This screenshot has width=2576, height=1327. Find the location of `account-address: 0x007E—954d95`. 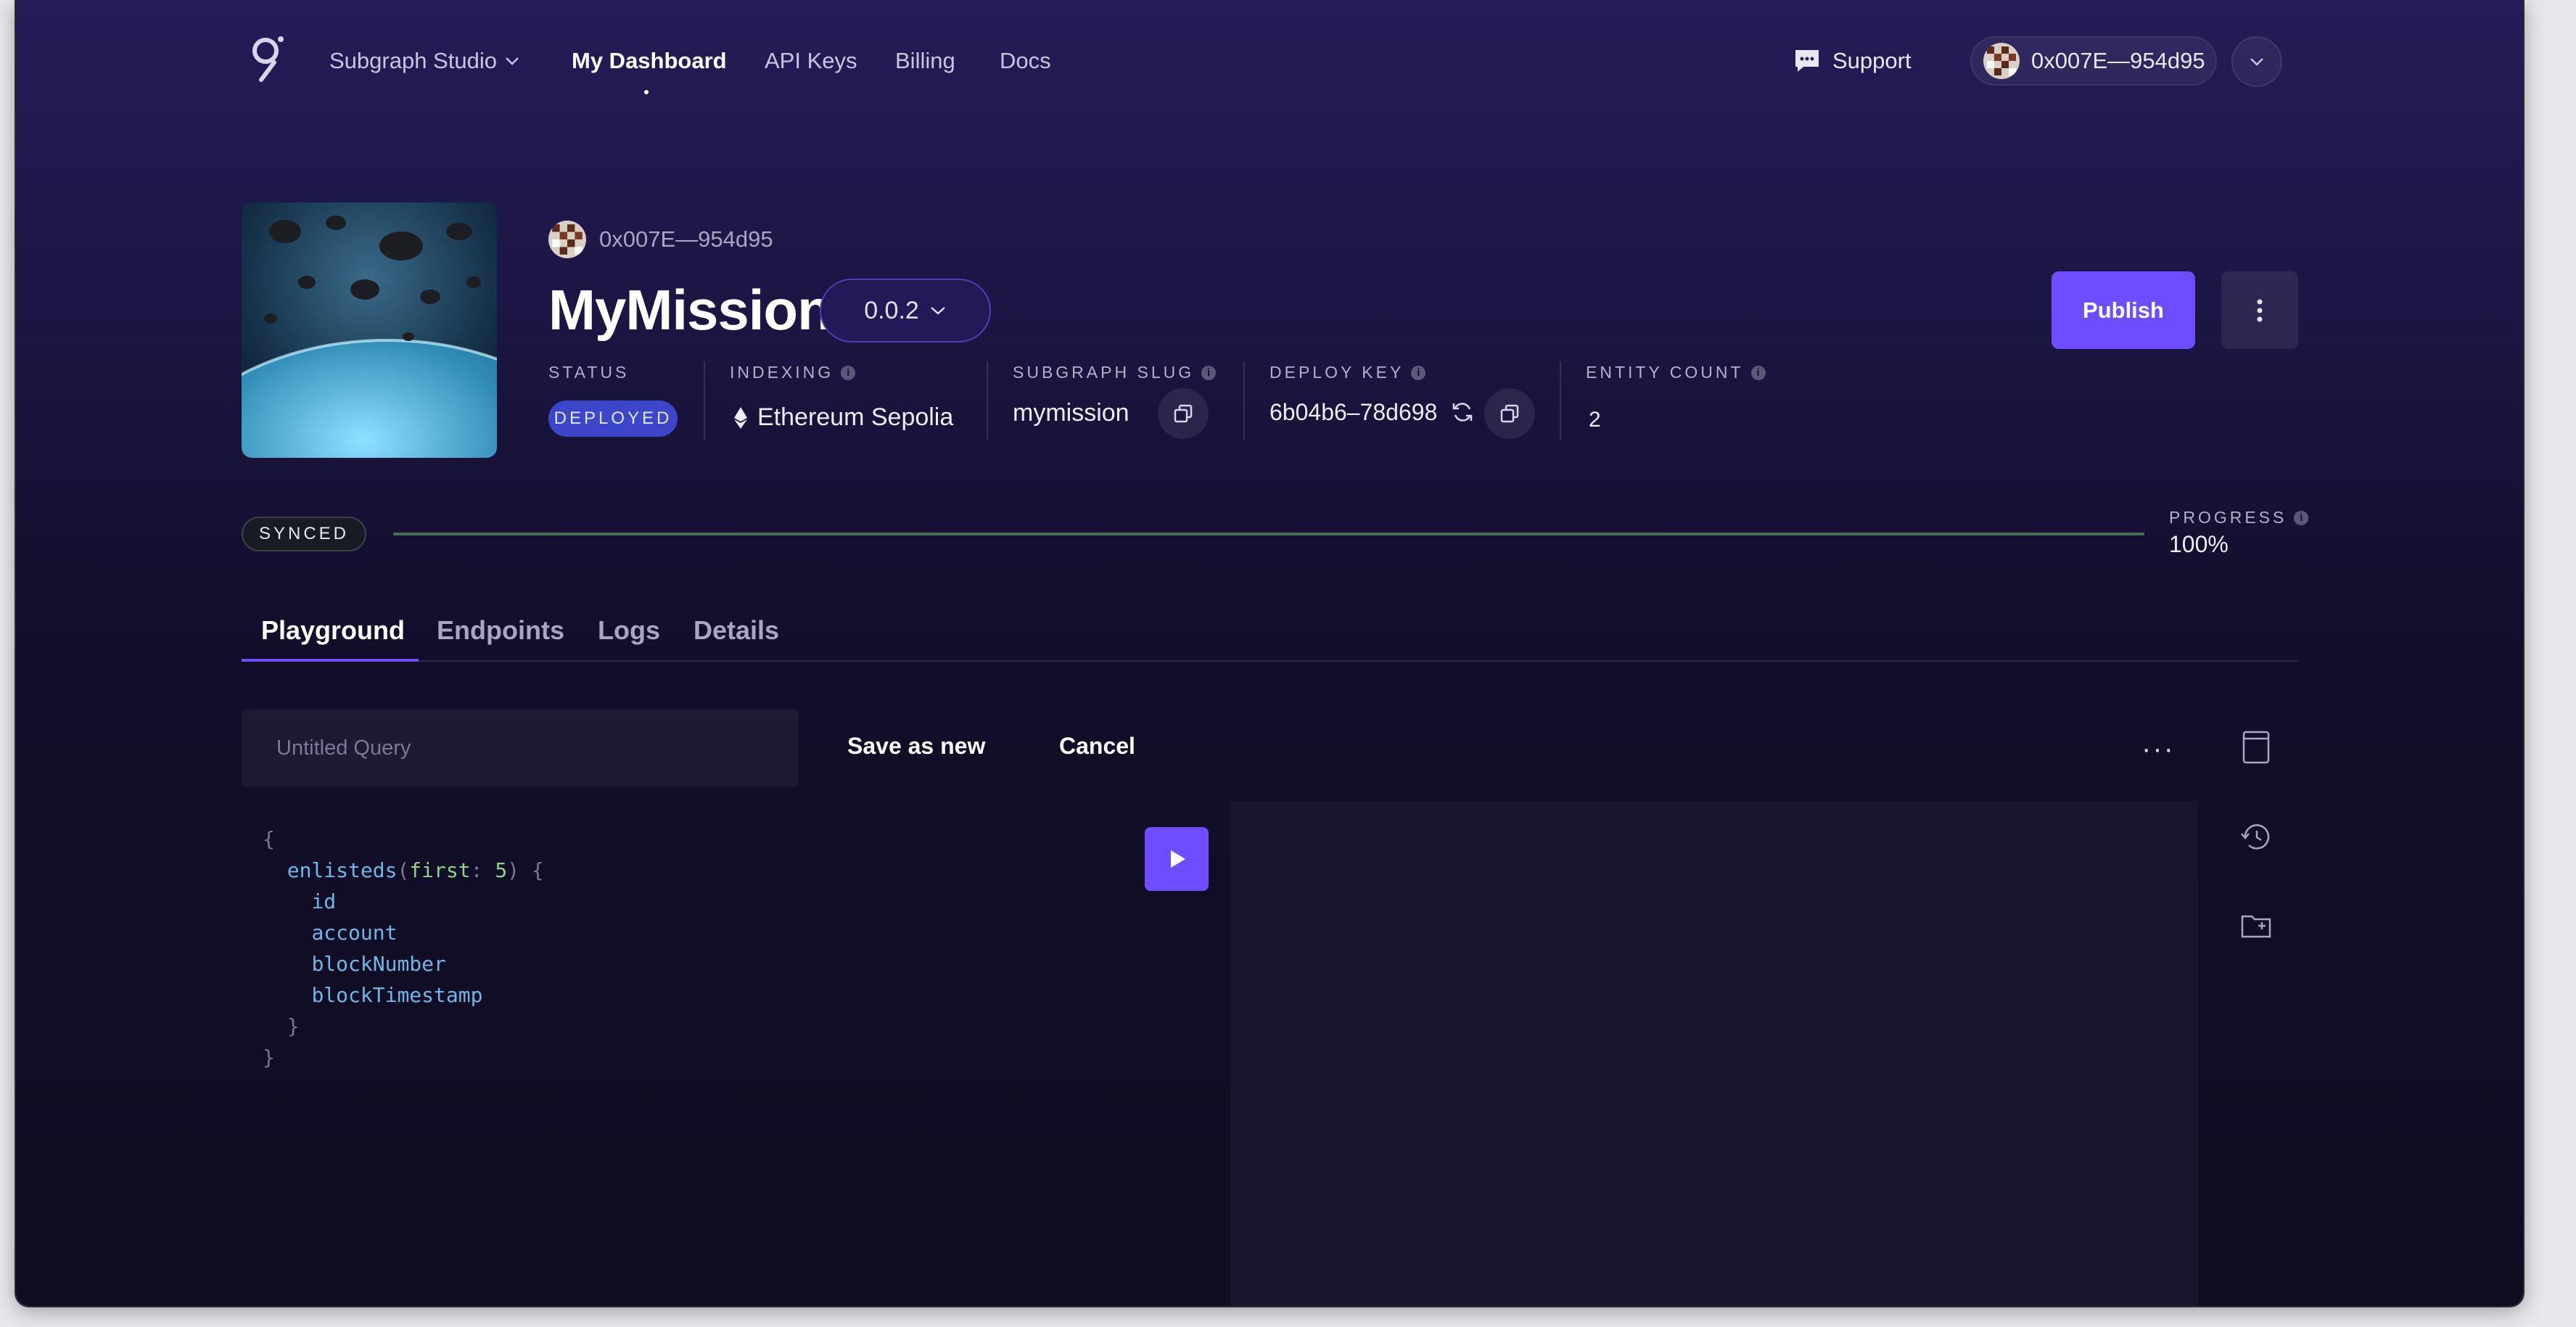

account-address: 0x007E—954d95 is located at coordinates (2118, 60).